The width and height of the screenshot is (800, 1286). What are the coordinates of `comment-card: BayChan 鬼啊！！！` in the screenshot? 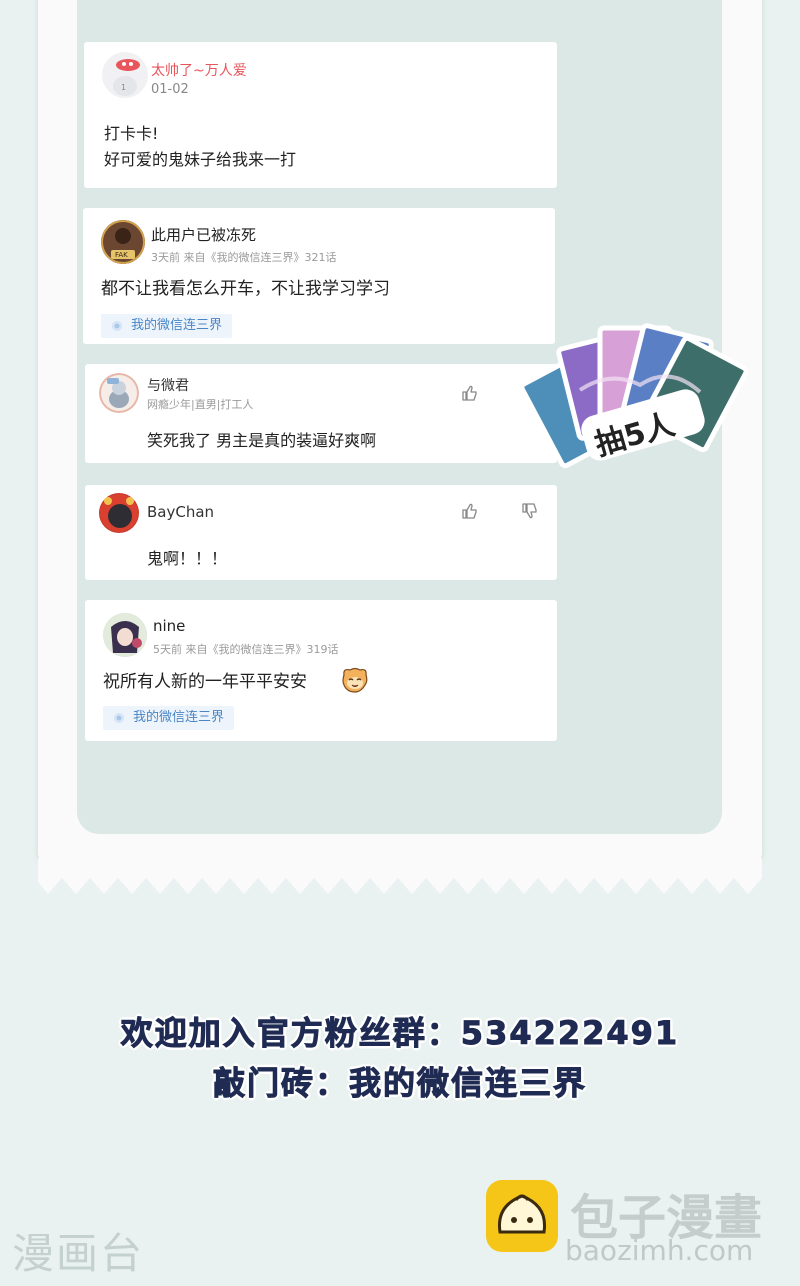 It's located at (321, 532).